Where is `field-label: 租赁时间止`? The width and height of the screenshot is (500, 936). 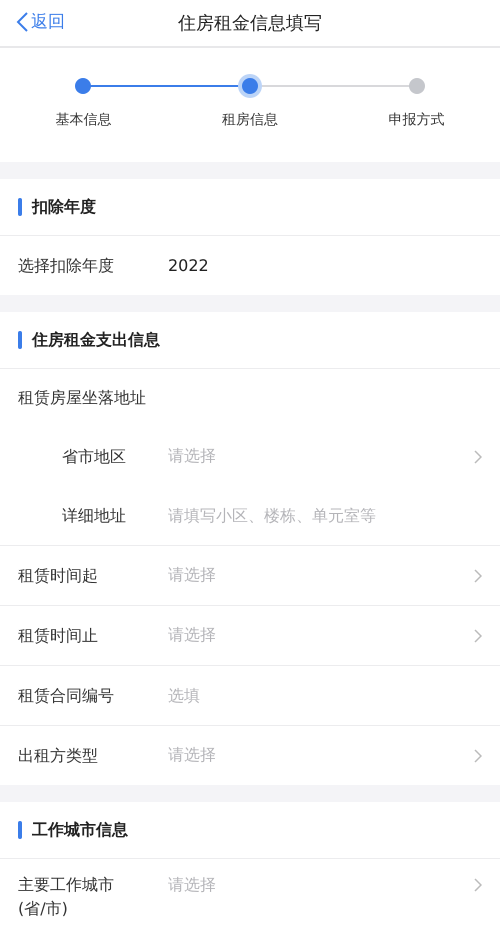 field-label: 租赁时间止 is located at coordinates (58, 635).